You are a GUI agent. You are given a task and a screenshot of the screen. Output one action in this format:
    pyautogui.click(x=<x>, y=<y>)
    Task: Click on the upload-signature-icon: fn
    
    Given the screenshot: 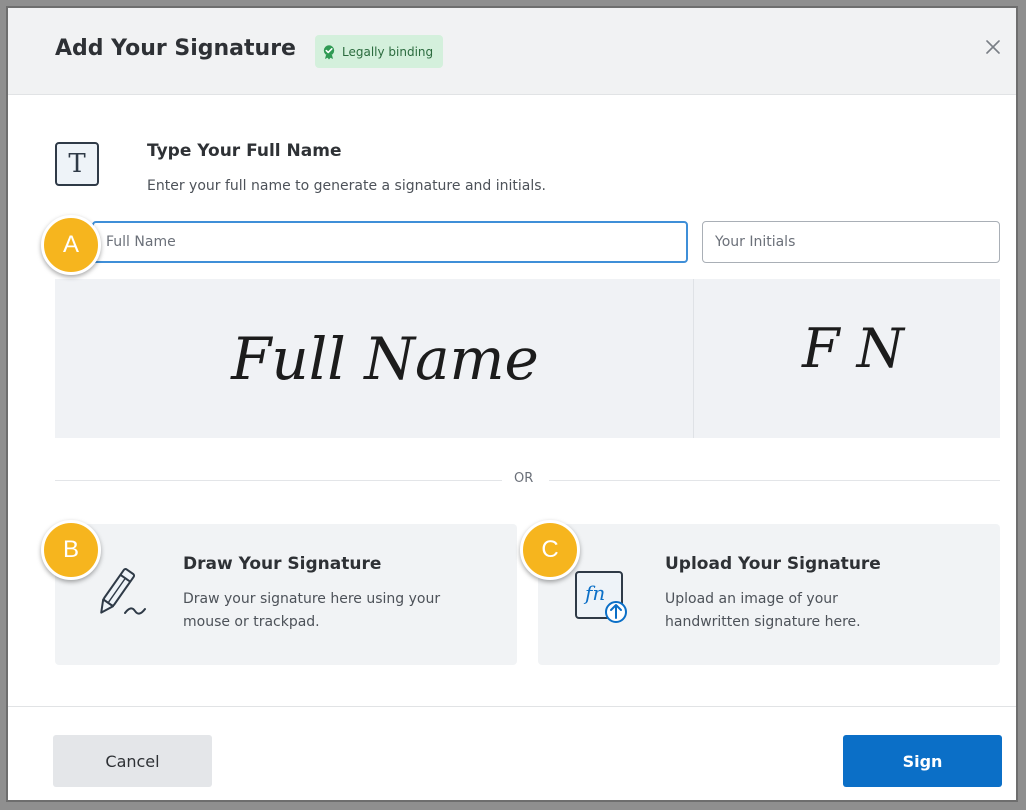 What is the action you would take?
    pyautogui.click(x=602, y=599)
    